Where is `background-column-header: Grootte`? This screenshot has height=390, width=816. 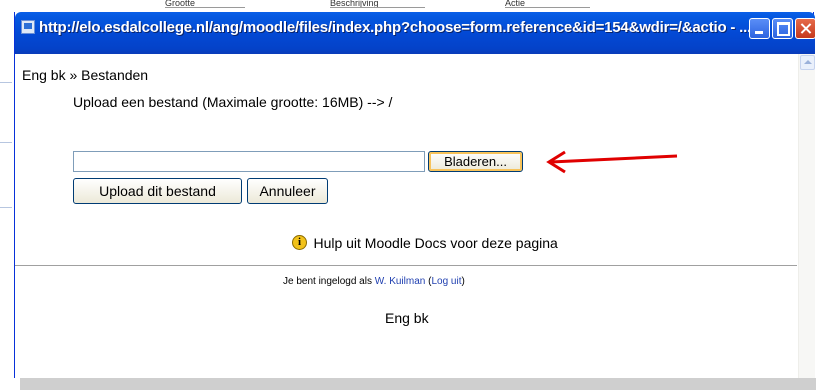 background-column-header: Grootte is located at coordinates (205, 4).